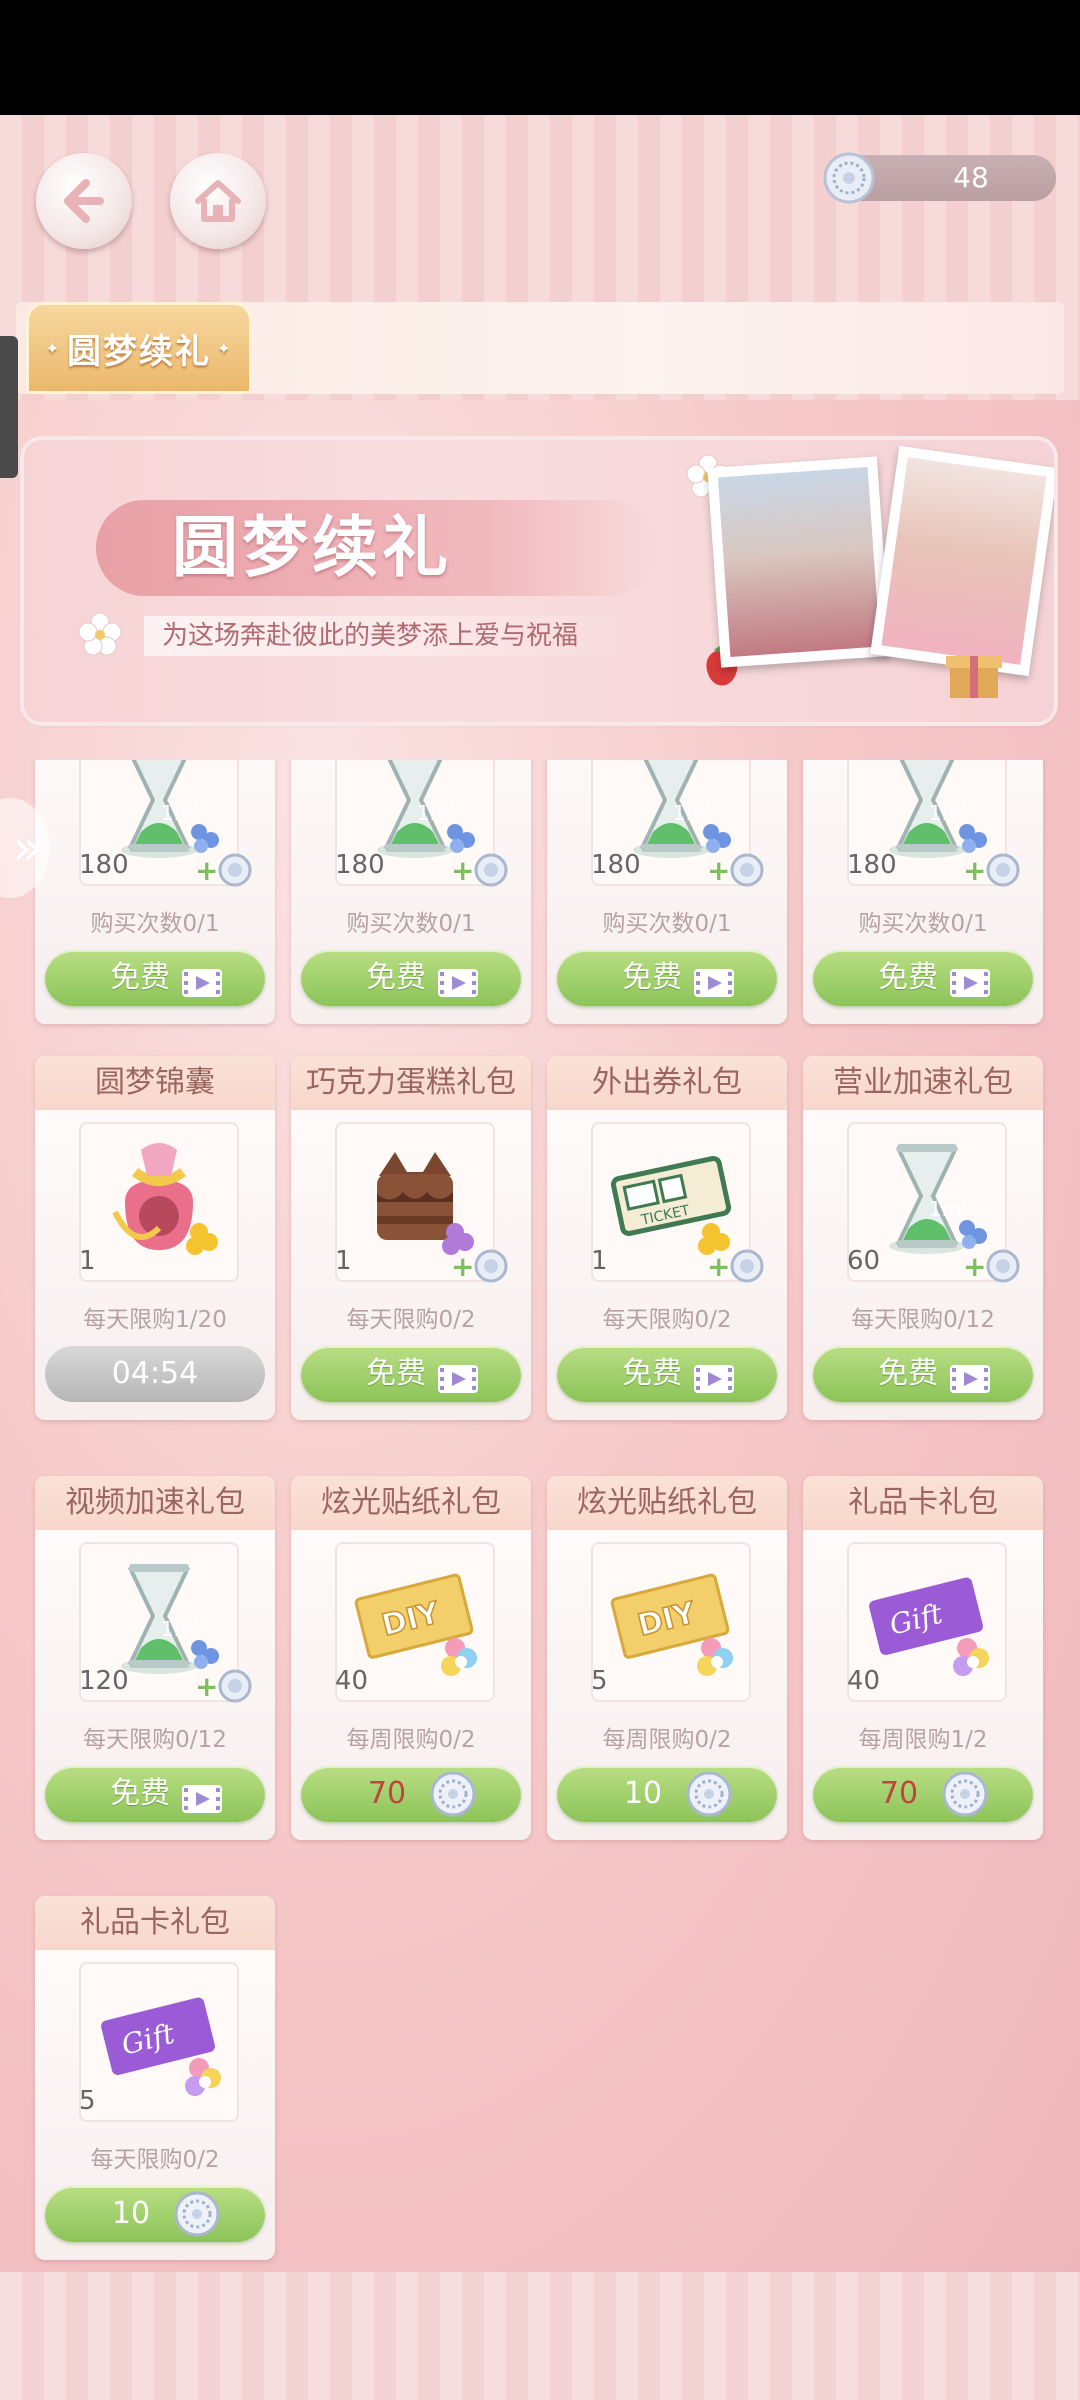 This screenshot has width=1080, height=2400. Describe the element at coordinates (411, 924) in the screenshot. I see `purchase-limit: 购买次数0/1` at that location.